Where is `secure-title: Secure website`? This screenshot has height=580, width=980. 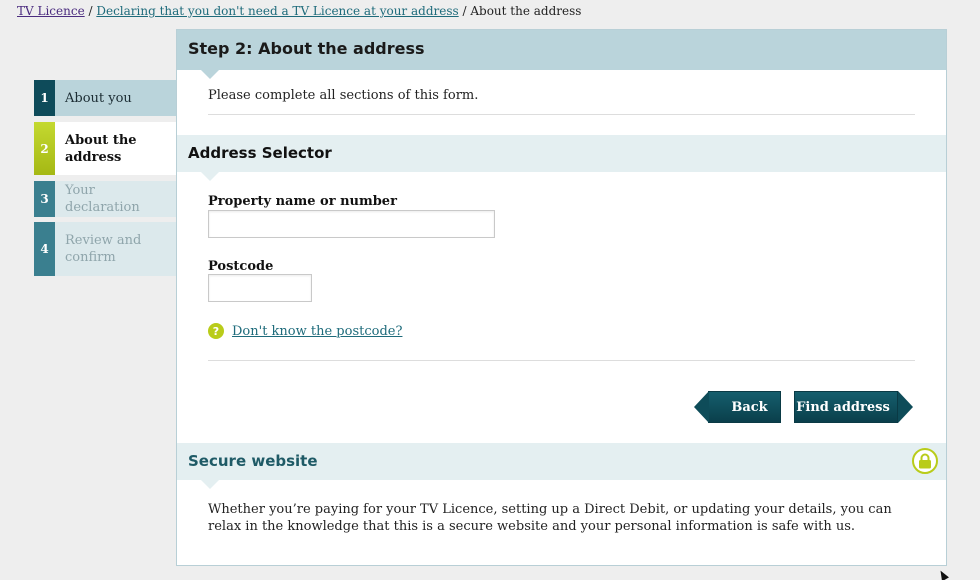
secure-title: Secure website is located at coordinates (253, 461).